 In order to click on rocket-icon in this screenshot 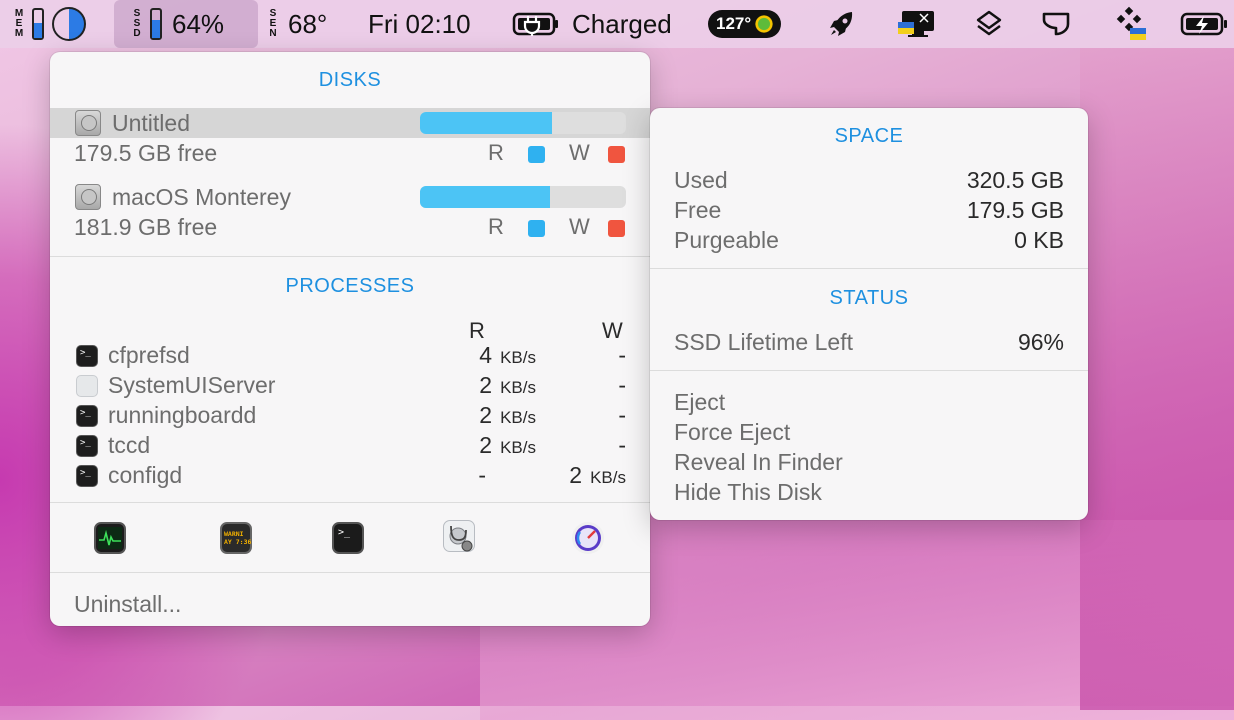, I will do `click(841, 24)`.